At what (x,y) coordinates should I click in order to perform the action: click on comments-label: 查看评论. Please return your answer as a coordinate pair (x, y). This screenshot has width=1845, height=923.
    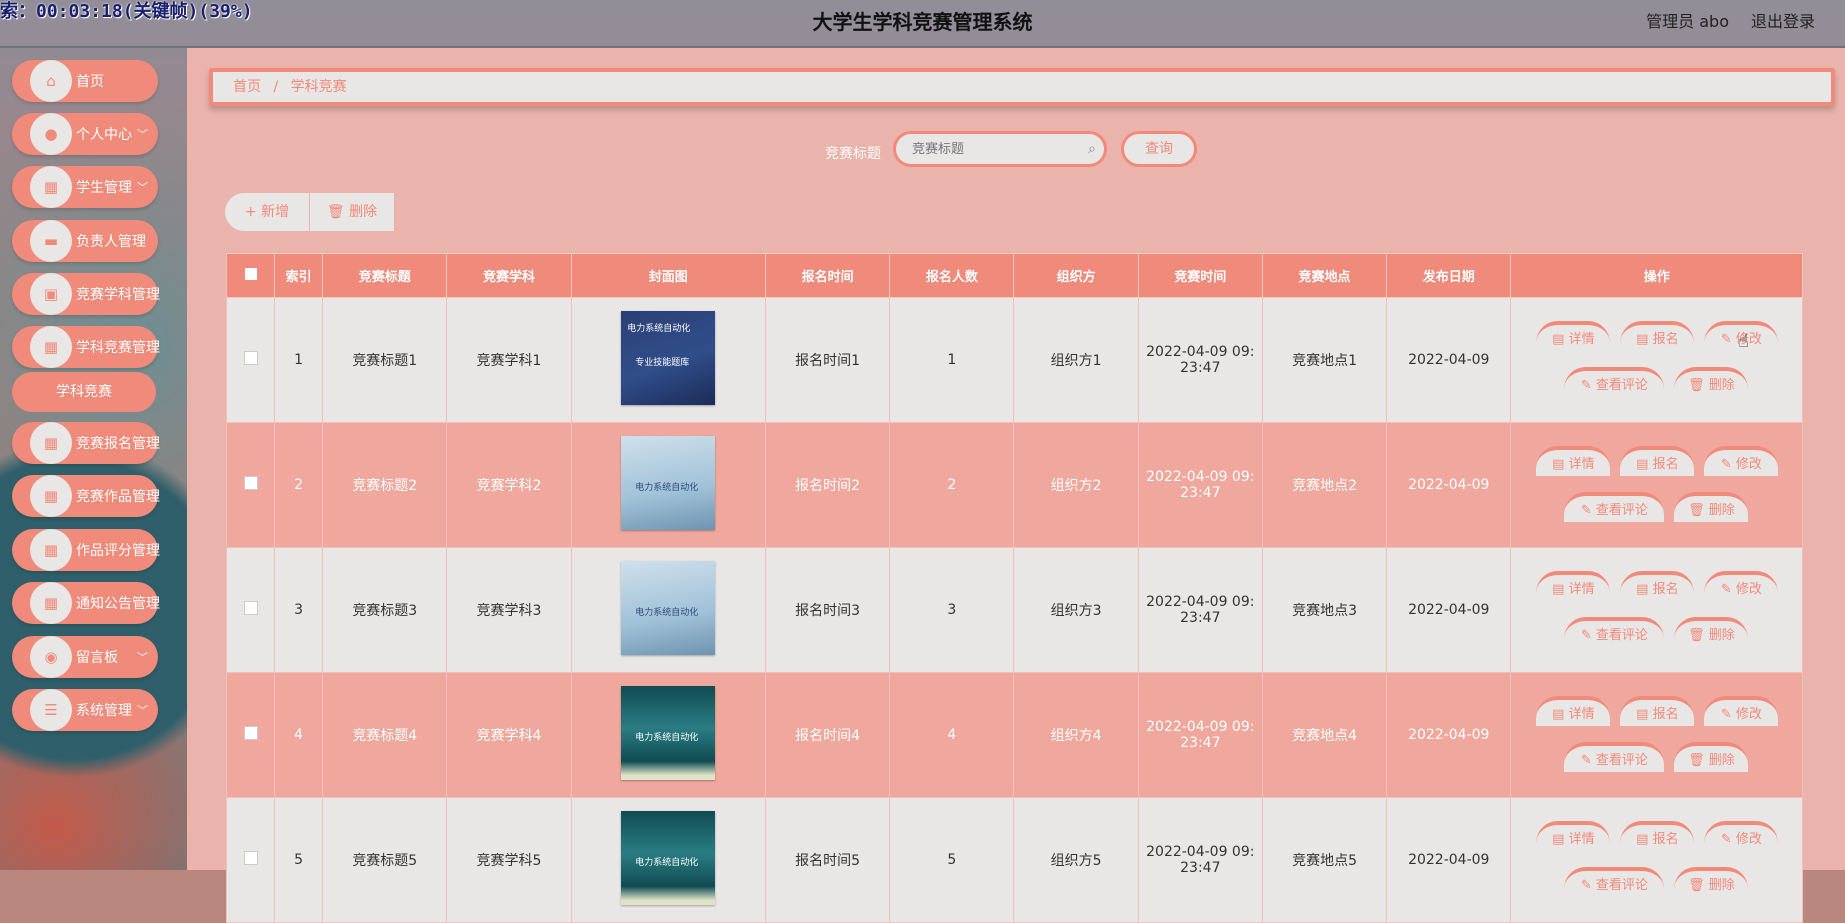
    Looking at the image, I should click on (1621, 385).